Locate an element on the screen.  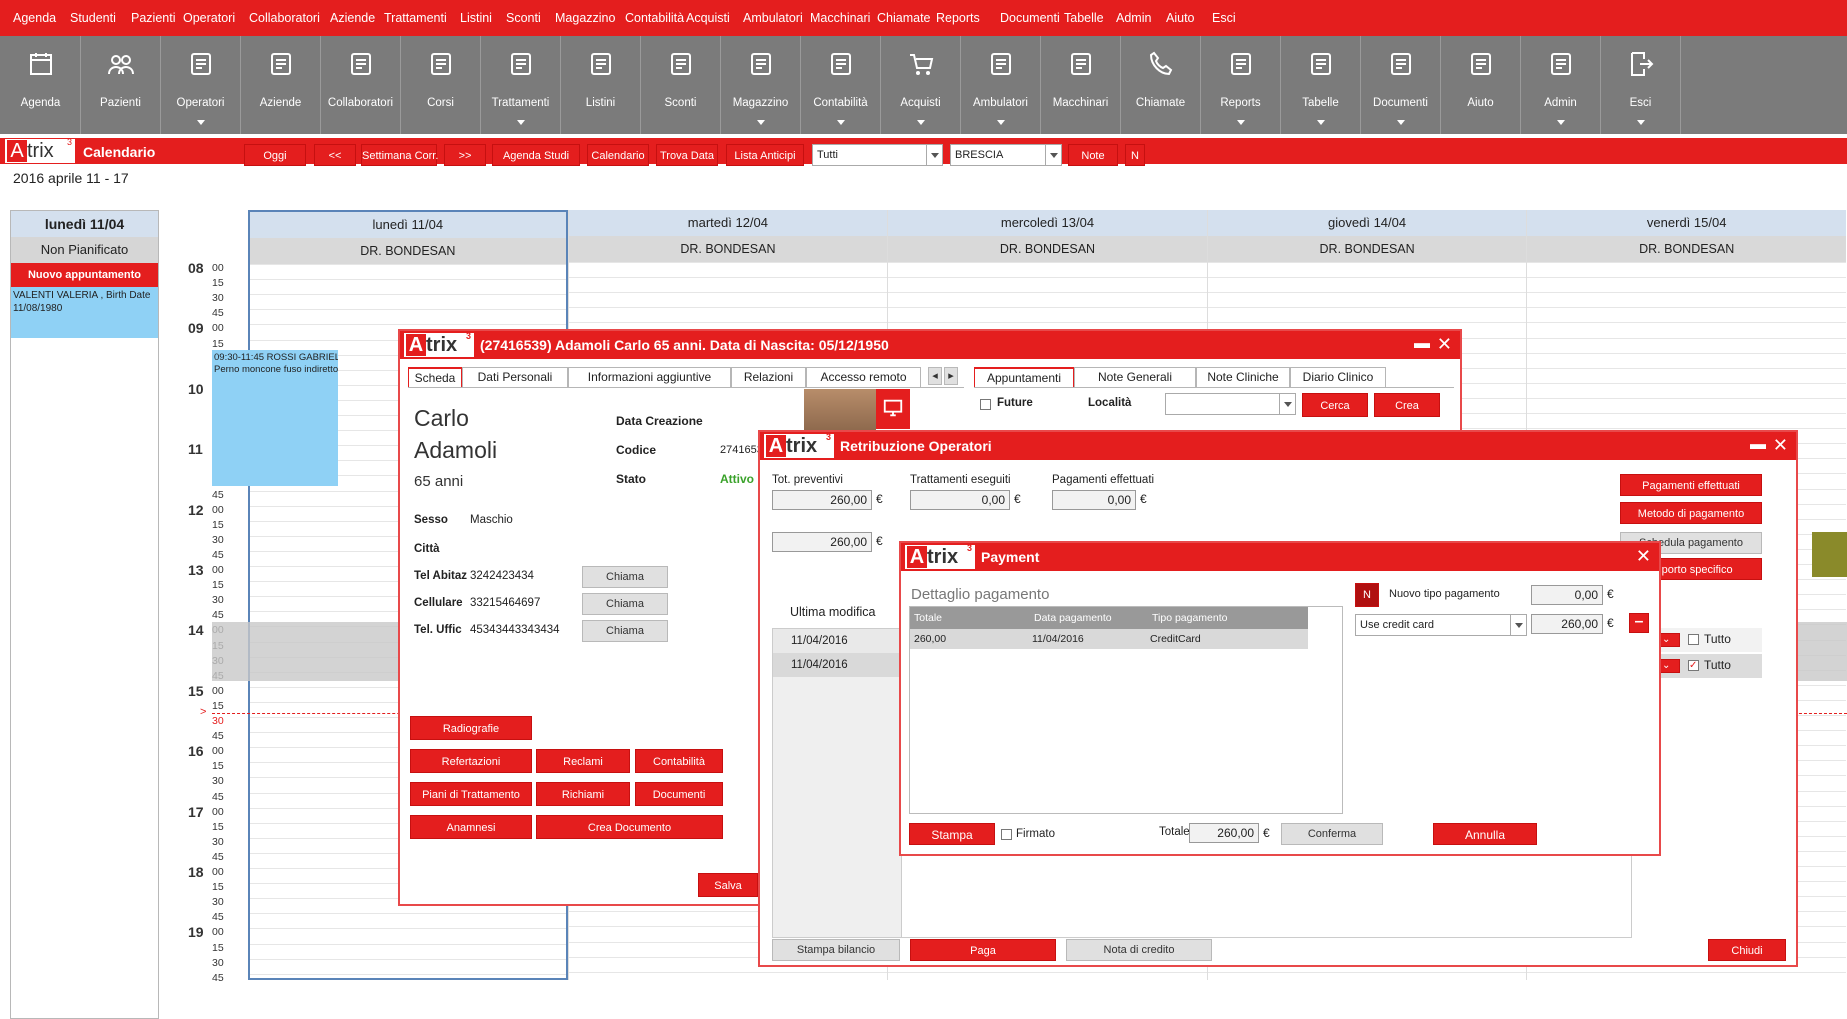
agenda-studi-button: Agenda Studi is located at coordinates (536, 155).